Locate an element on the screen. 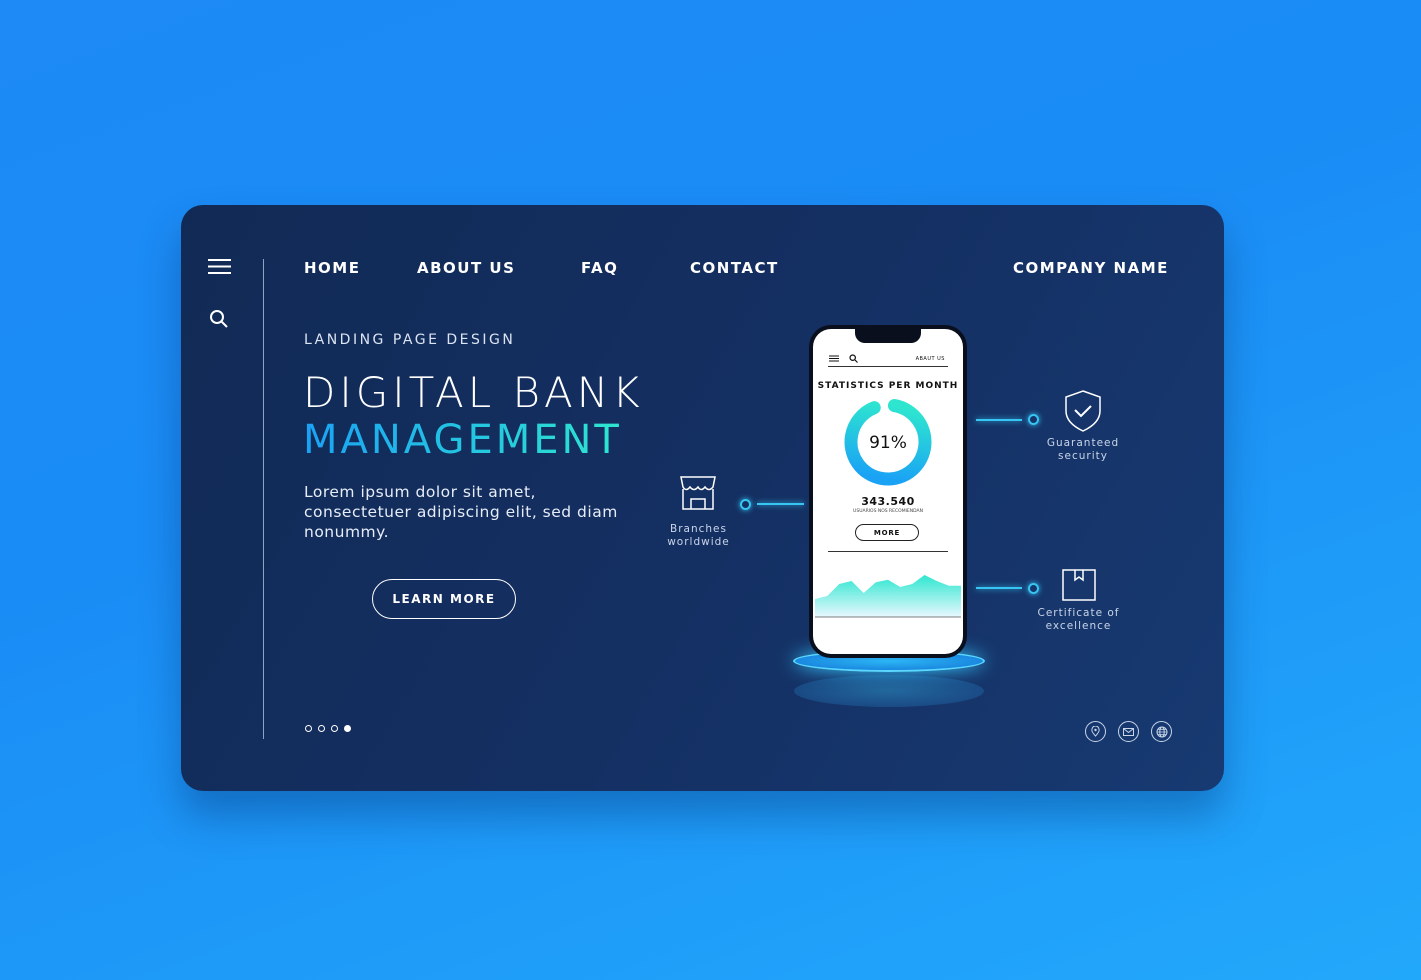 The height and width of the screenshot is (980, 1421). feature-certificate: Certificate of excellence is located at coordinates (1078, 619).